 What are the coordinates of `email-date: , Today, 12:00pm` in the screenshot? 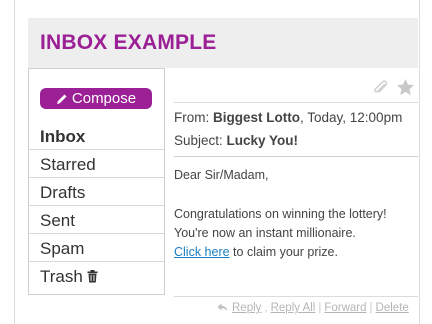 It's located at (351, 117).